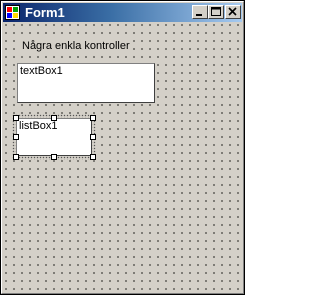 This screenshot has width=320, height=295. I want to click on resize-handle-right, so click(93, 137).